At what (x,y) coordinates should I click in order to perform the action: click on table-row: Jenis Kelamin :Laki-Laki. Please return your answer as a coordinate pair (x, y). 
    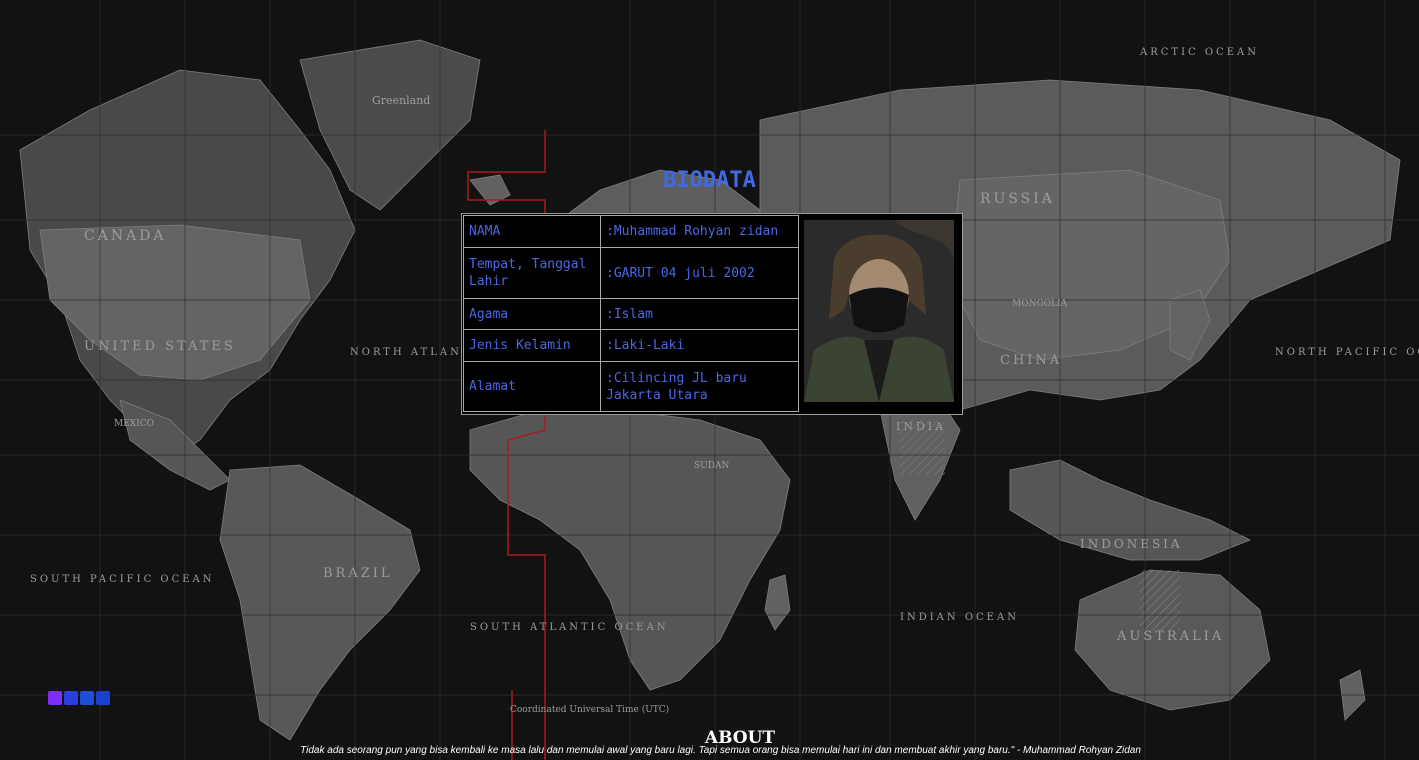
    Looking at the image, I should click on (631, 345).